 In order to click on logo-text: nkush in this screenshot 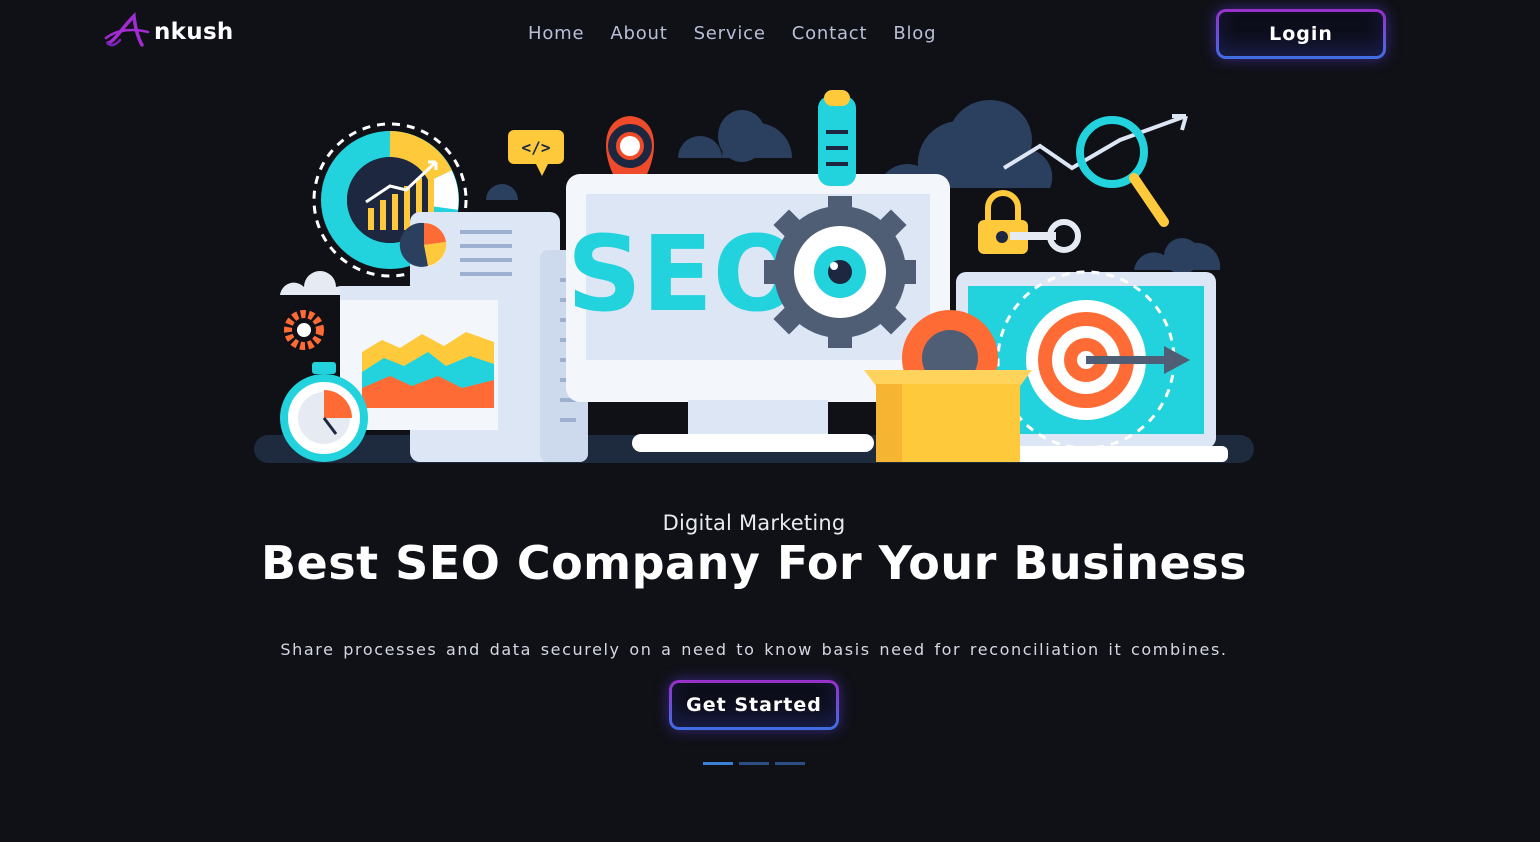, I will do `click(194, 32)`.